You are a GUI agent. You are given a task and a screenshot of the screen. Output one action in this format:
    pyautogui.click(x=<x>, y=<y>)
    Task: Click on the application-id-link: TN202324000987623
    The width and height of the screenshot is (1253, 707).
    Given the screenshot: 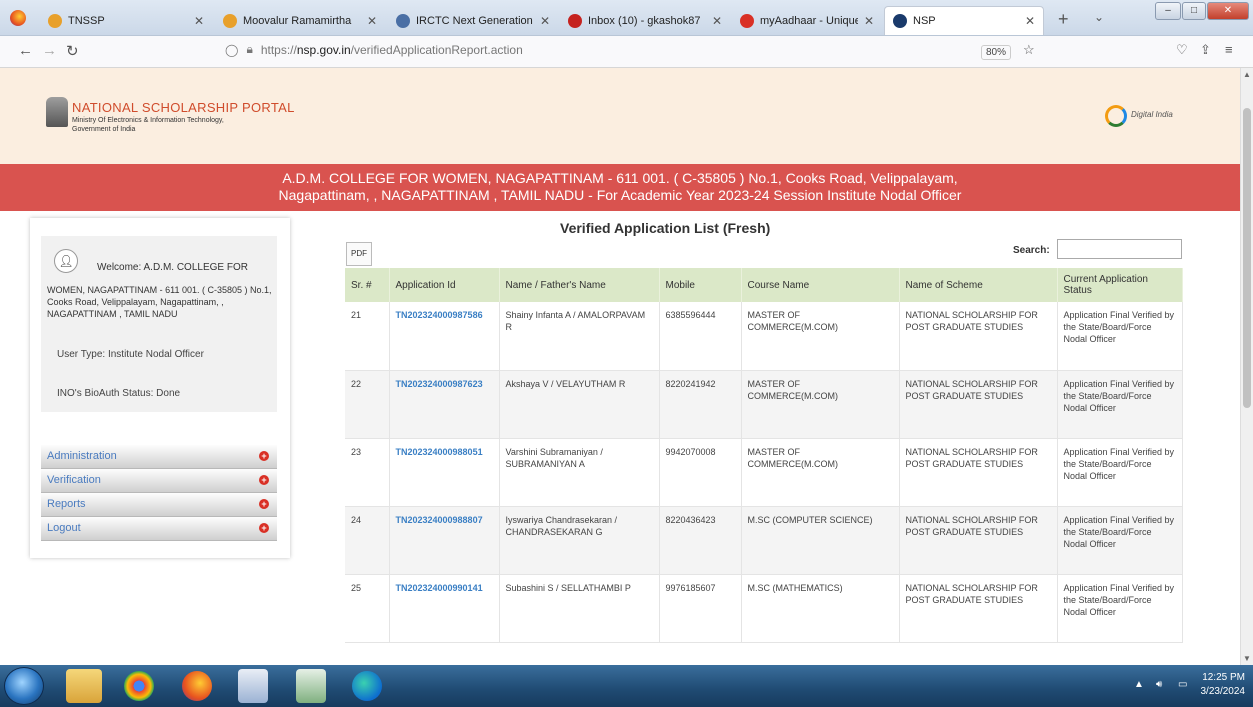 What is the action you would take?
    pyautogui.click(x=444, y=404)
    